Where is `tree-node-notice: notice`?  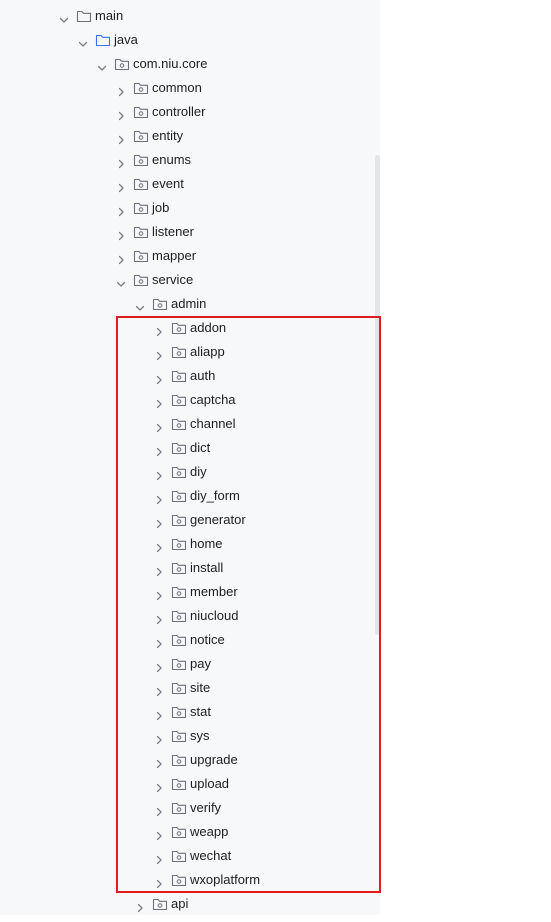 tree-node-notice: notice is located at coordinates (188, 640).